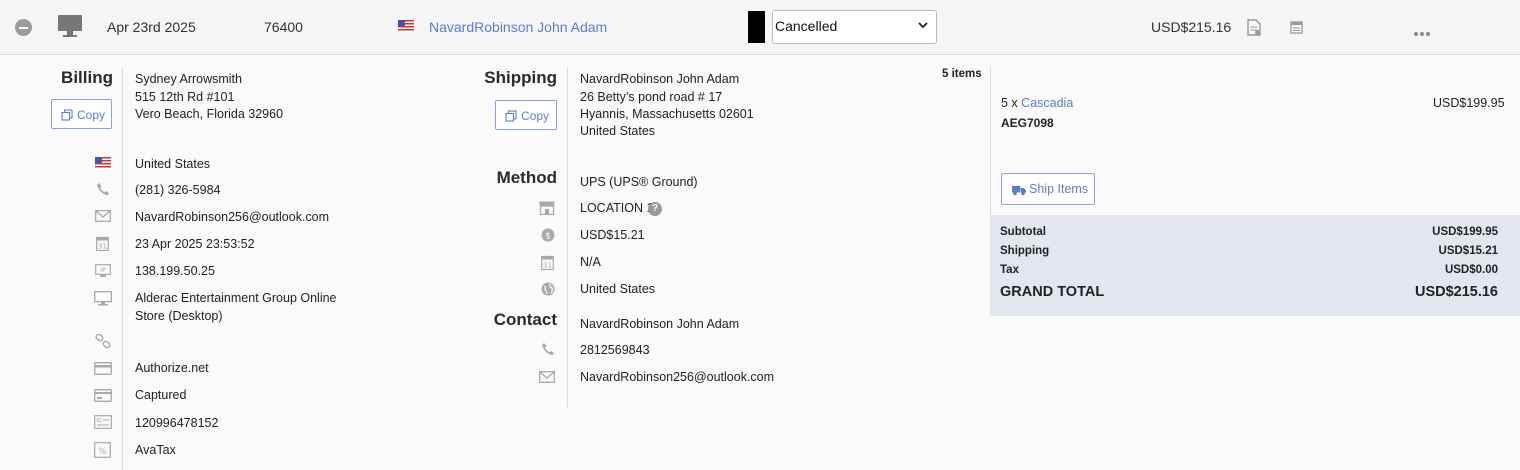 Image resolution: width=1520 pixels, height=470 pixels. What do you see at coordinates (618, 131) in the screenshot?
I see `shipping-country: United States` at bounding box center [618, 131].